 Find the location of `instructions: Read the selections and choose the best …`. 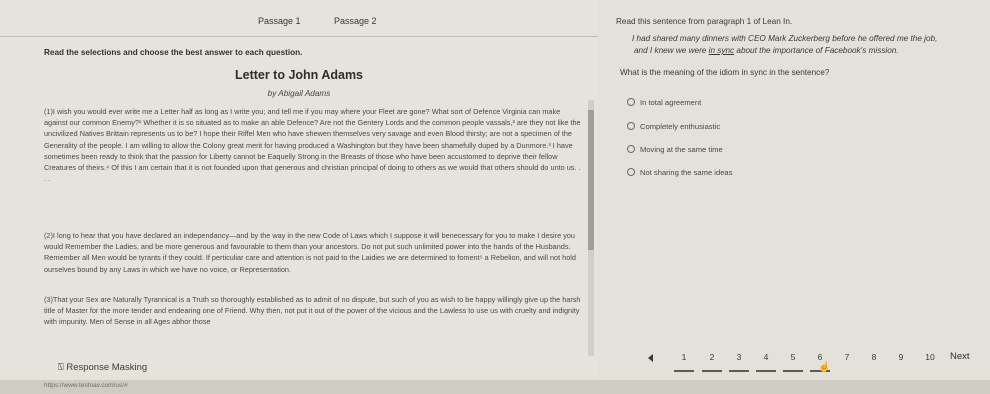

instructions: Read the selections and choose the best … is located at coordinates (173, 52).